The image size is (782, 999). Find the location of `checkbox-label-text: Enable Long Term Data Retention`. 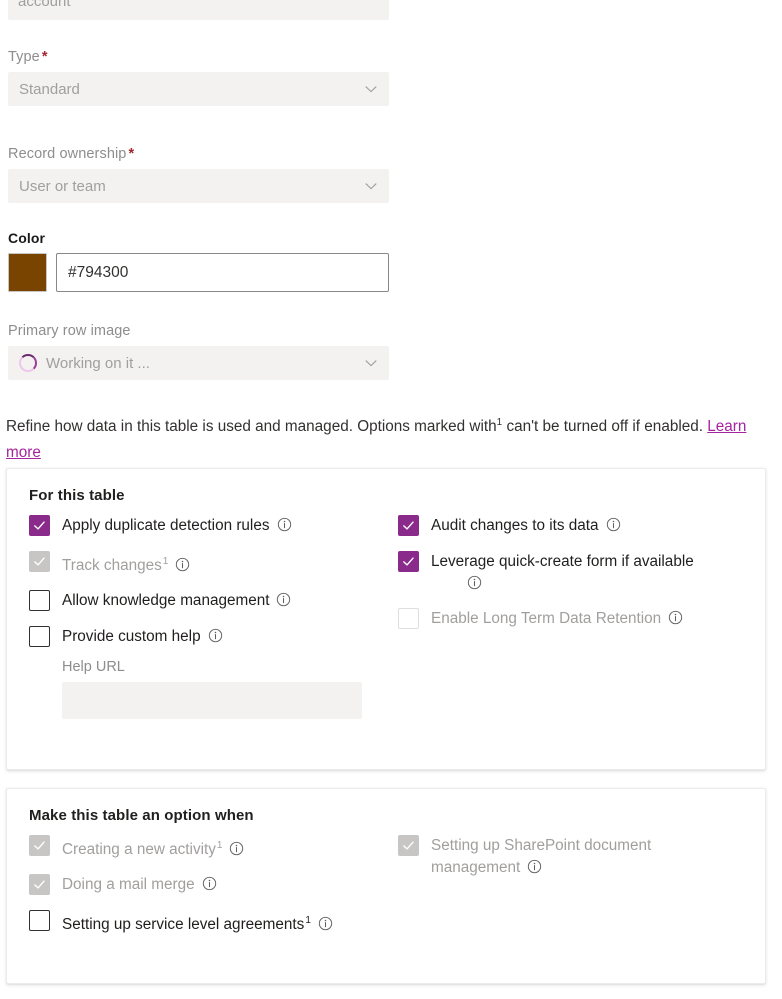

checkbox-label-text: Enable Long Term Data Retention is located at coordinates (546, 618).